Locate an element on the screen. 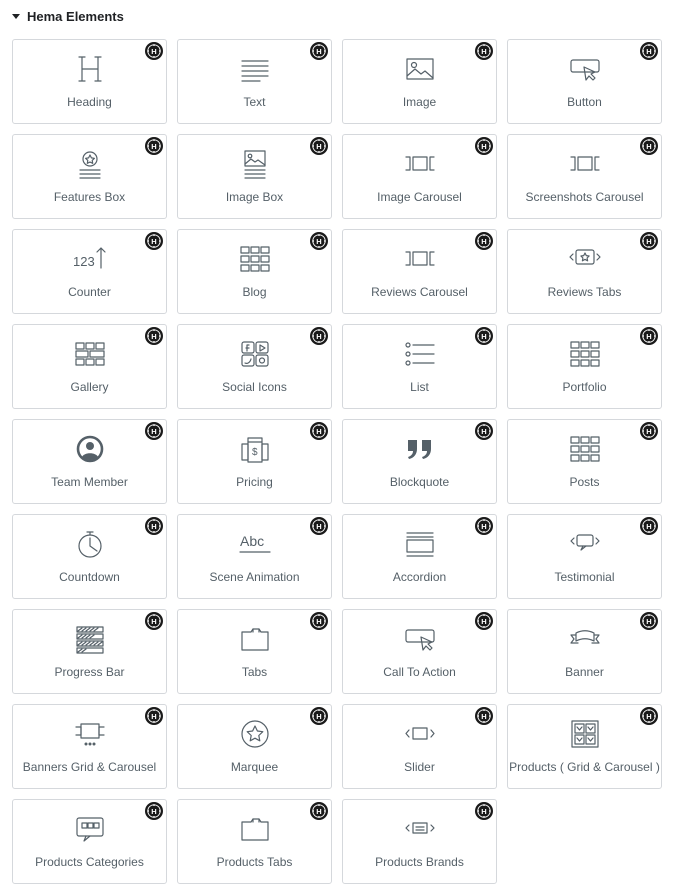  products-brands-icon is located at coordinates (420, 829).